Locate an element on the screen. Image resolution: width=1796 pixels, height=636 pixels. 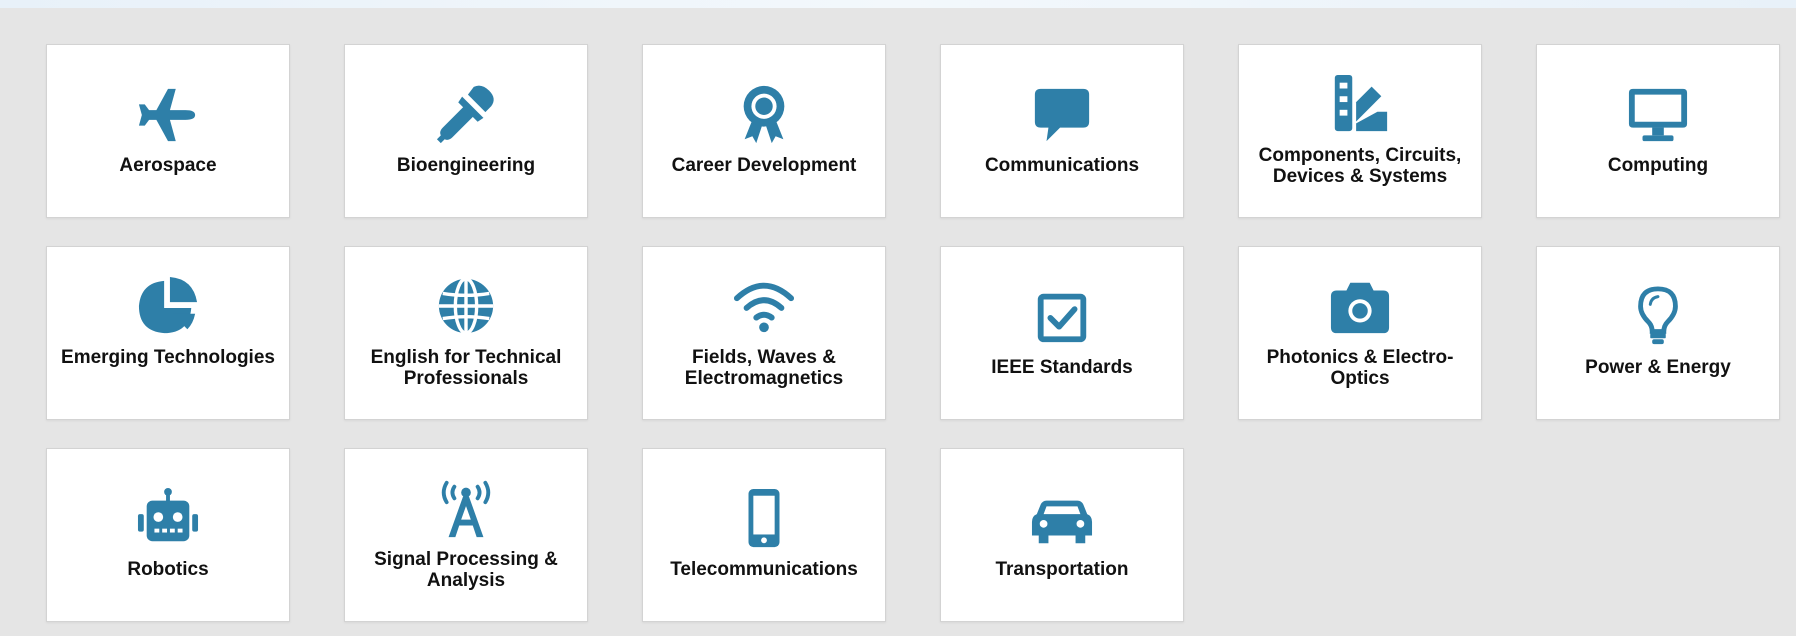
tile-label: Communications is located at coordinates (1062, 165).